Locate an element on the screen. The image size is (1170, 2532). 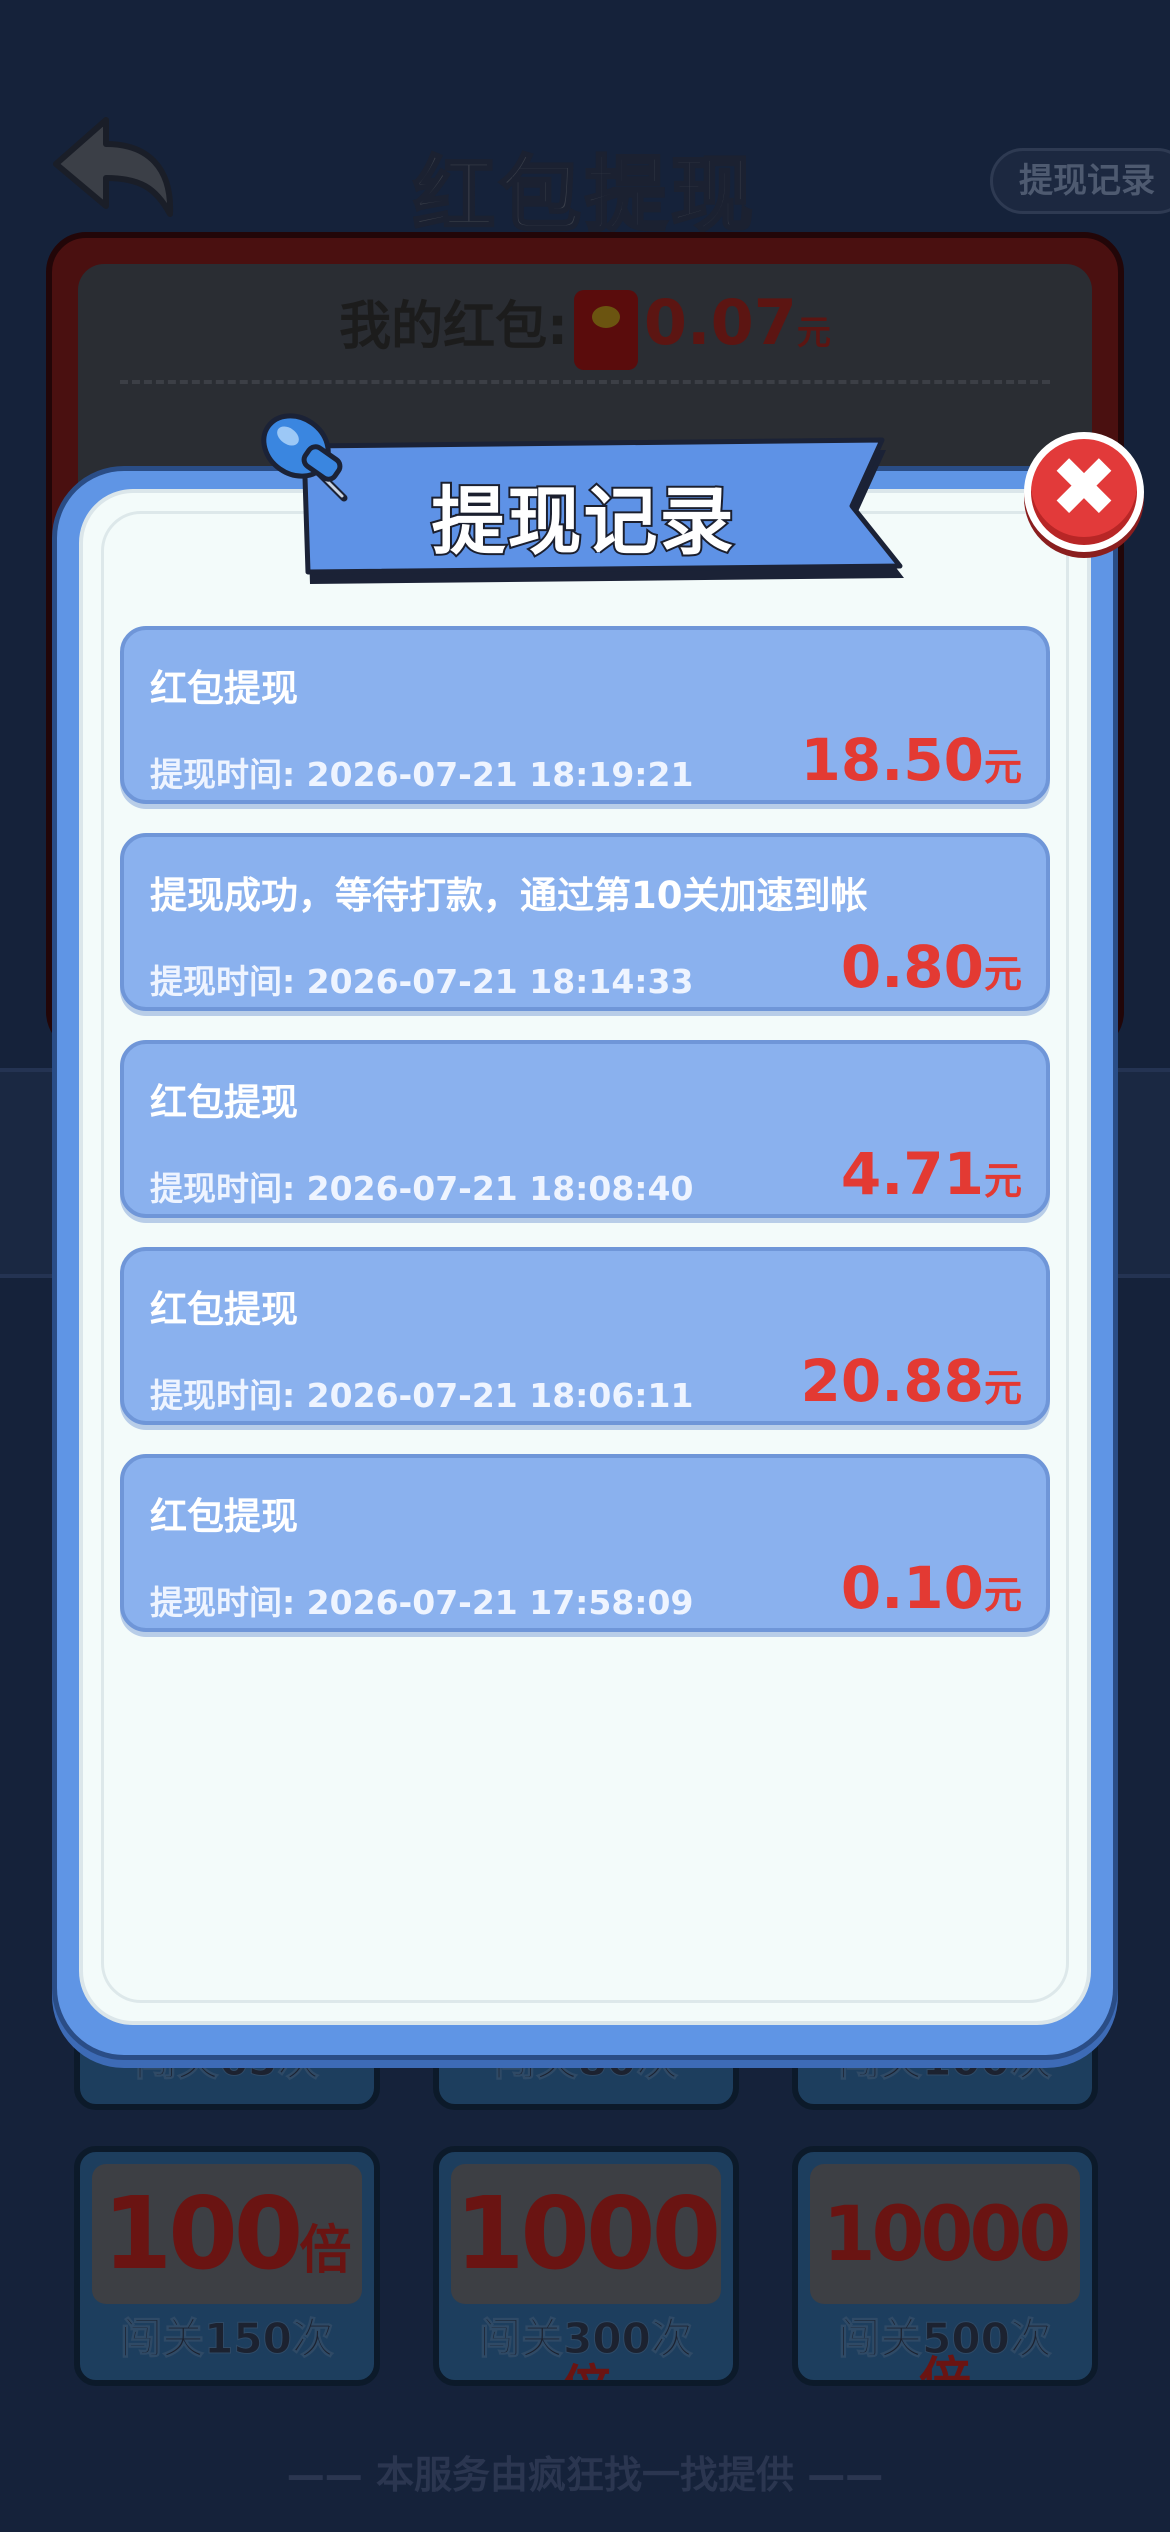
my-balance: 我的红包: 0.07元 is located at coordinates (585, 327).